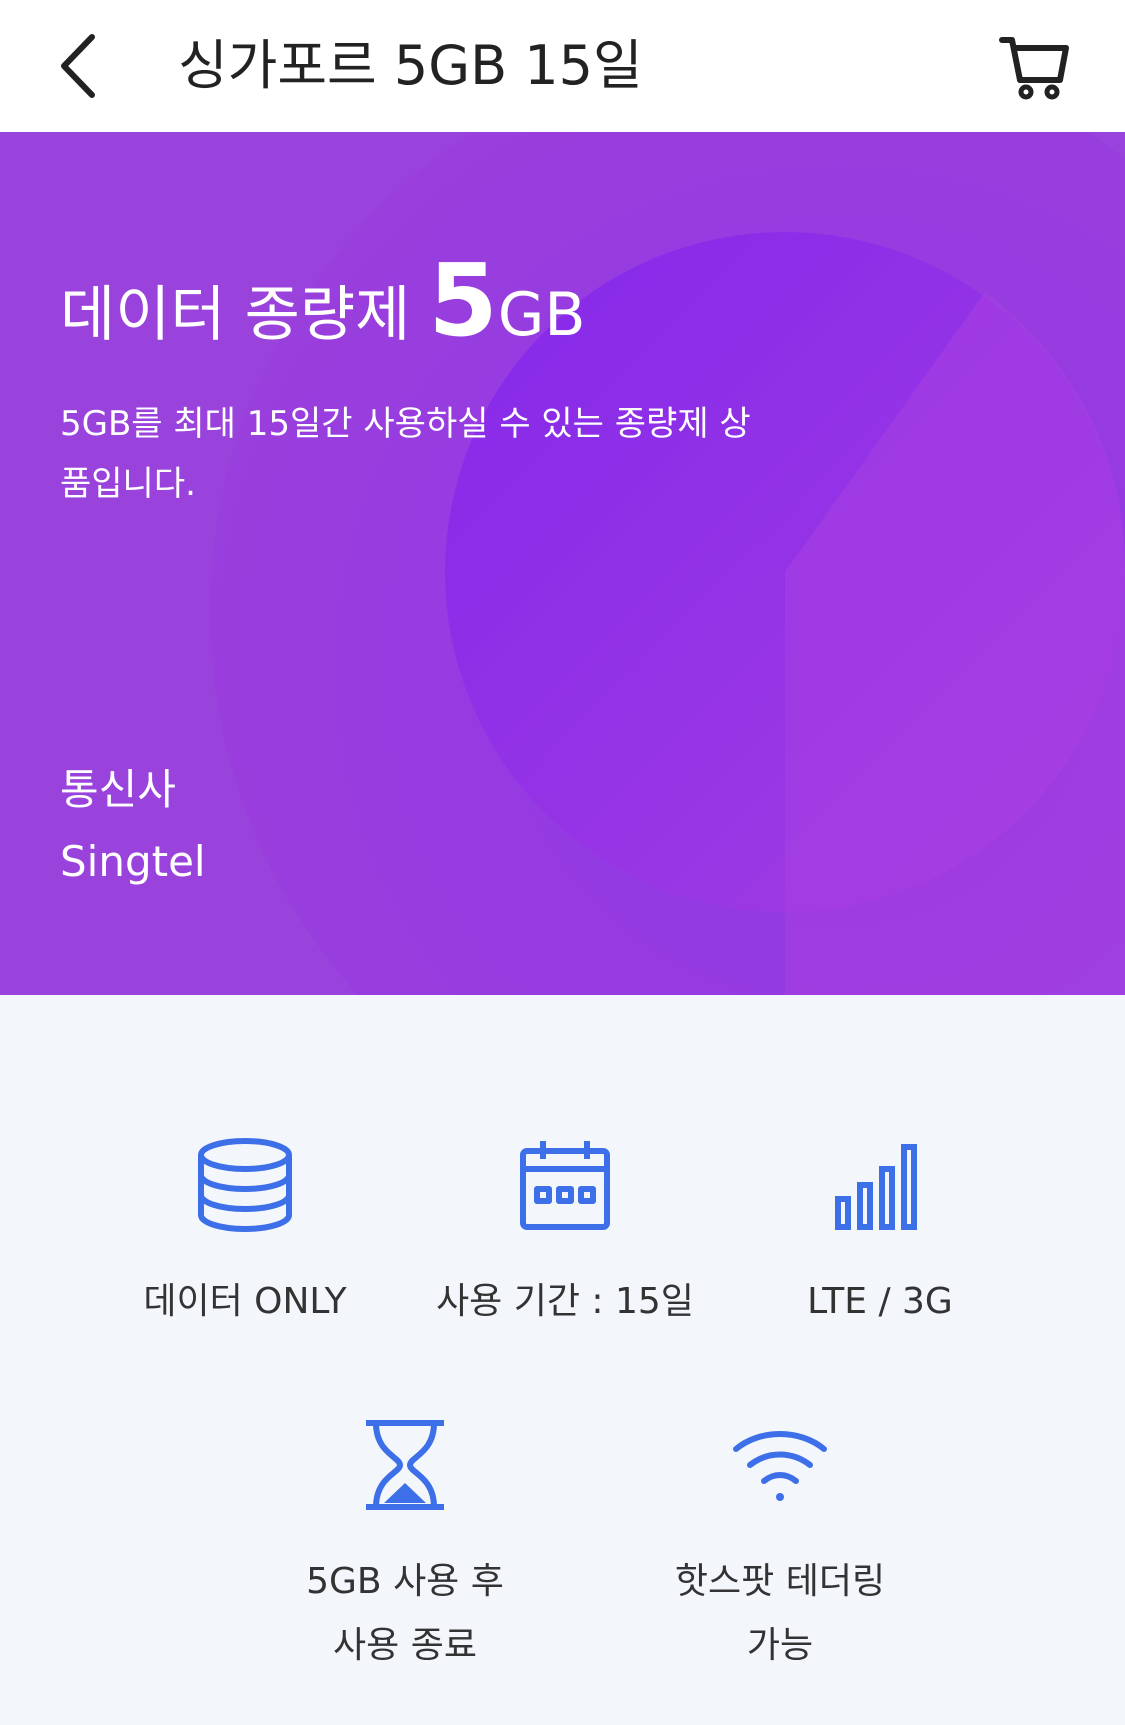 The height and width of the screenshot is (1725, 1125). What do you see at coordinates (780, 1614) in the screenshot?
I see `feature-label: 핫스팟 테더링 가능` at bounding box center [780, 1614].